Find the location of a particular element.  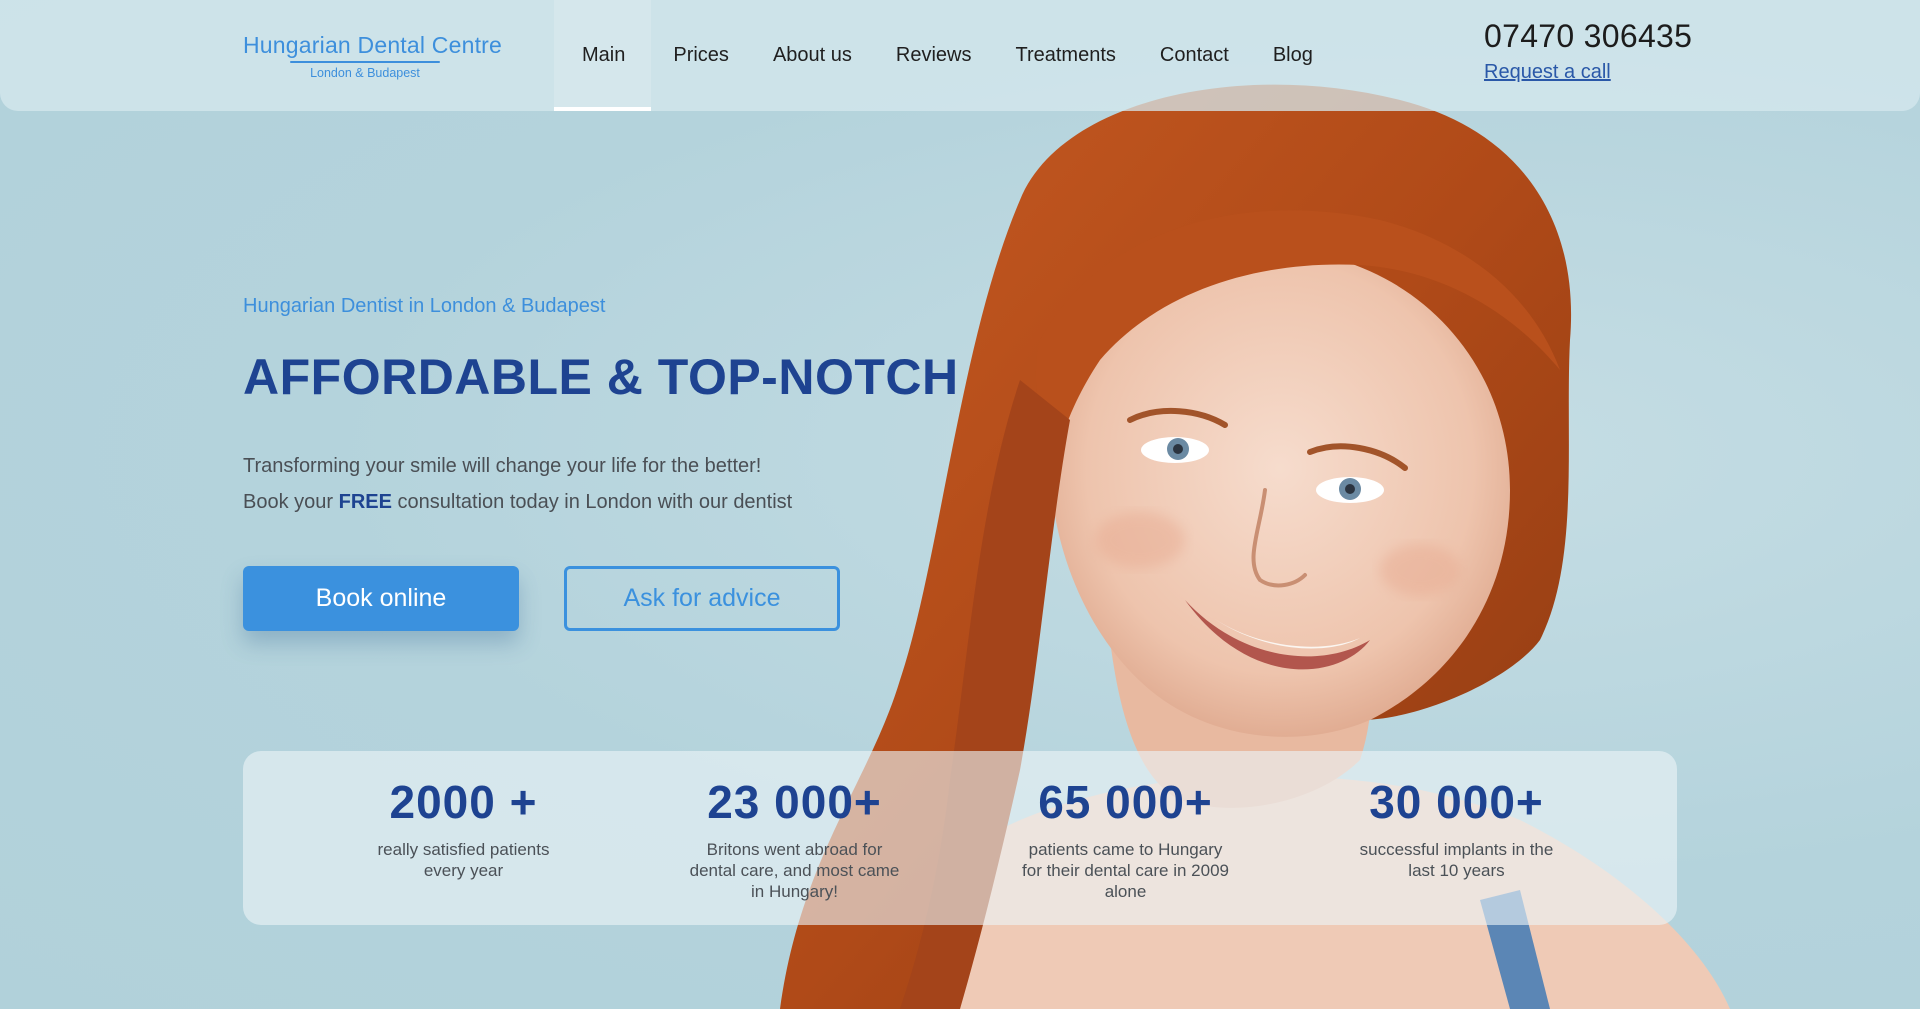

logo-subtitle: London & Budapest is located at coordinates (365, 73).